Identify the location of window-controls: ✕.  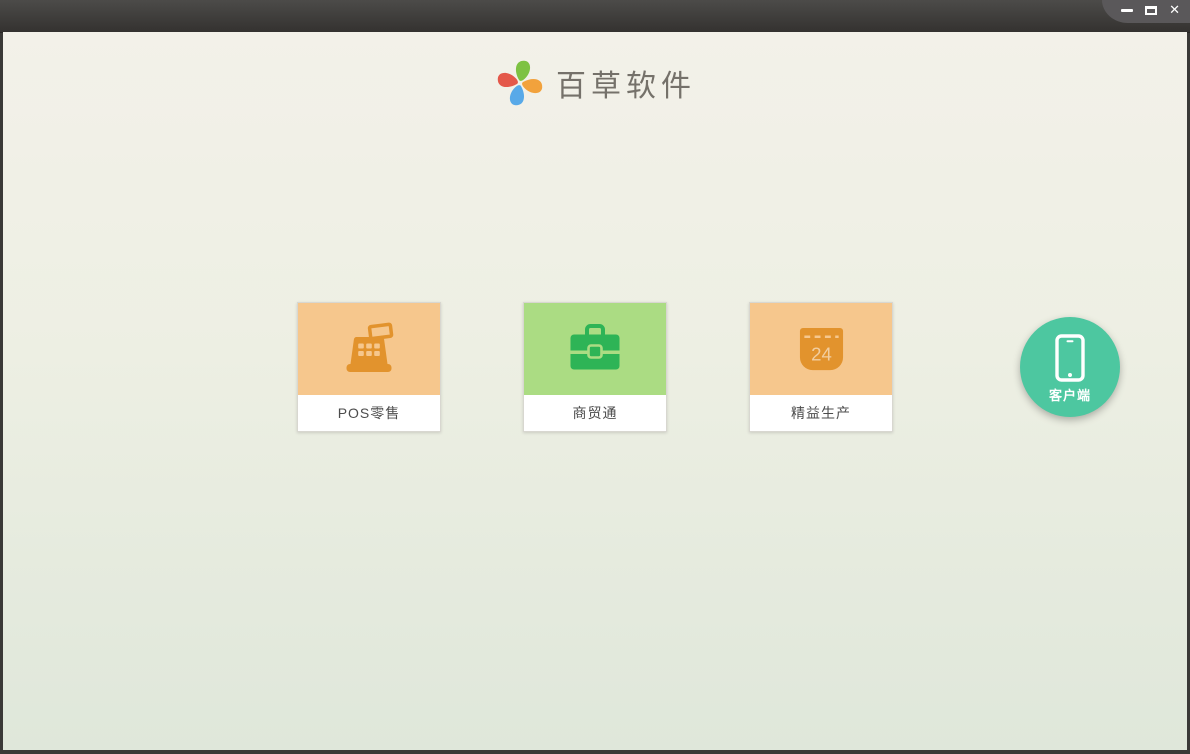
(1146, 11).